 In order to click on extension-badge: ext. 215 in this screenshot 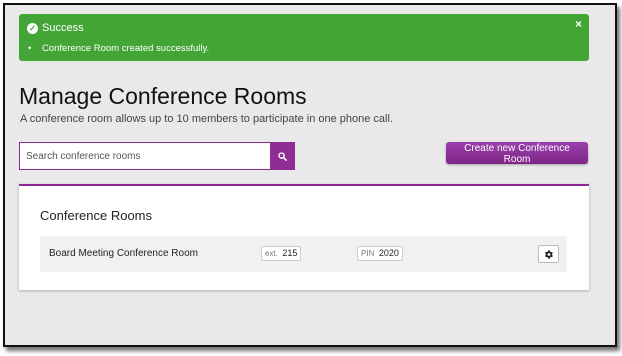, I will do `click(281, 253)`.